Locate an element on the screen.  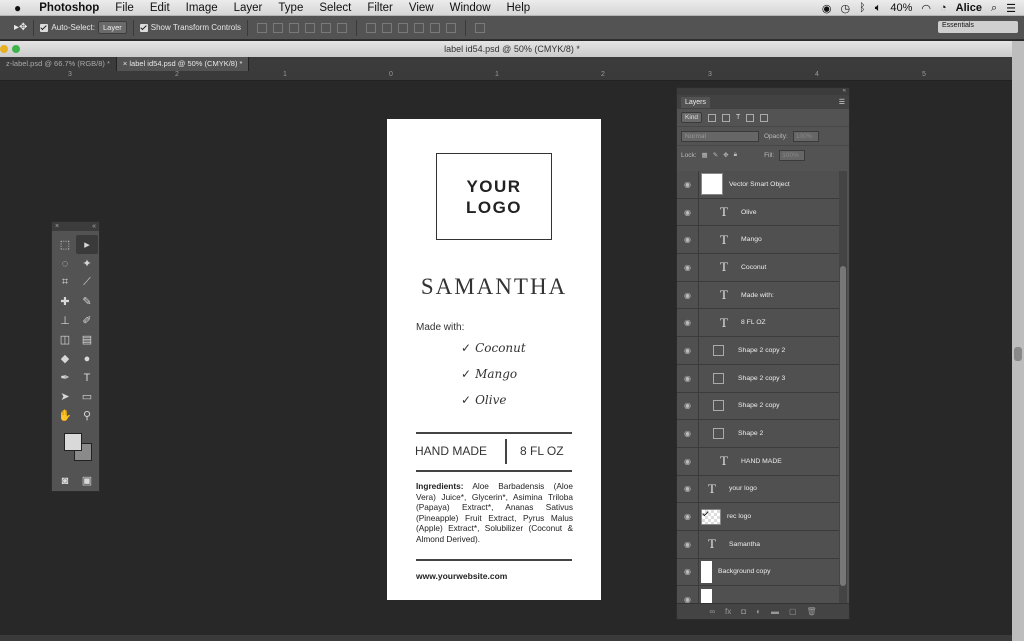
distribute-right-icon is located at coordinates (451, 27).